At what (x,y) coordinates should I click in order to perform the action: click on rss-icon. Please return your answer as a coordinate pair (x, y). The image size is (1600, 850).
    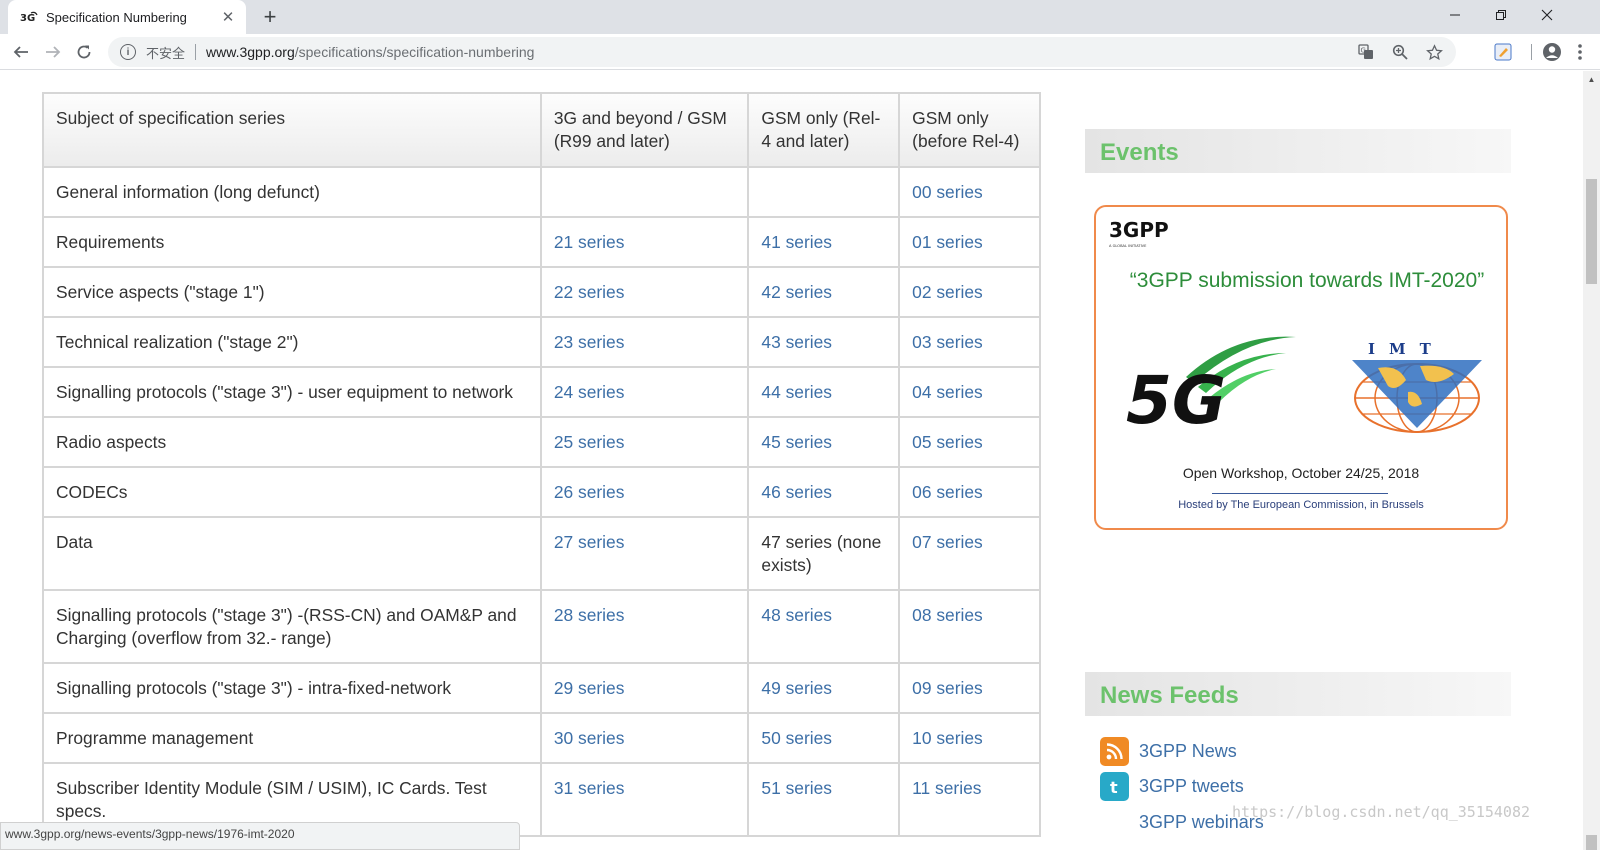
    Looking at the image, I should click on (1114, 751).